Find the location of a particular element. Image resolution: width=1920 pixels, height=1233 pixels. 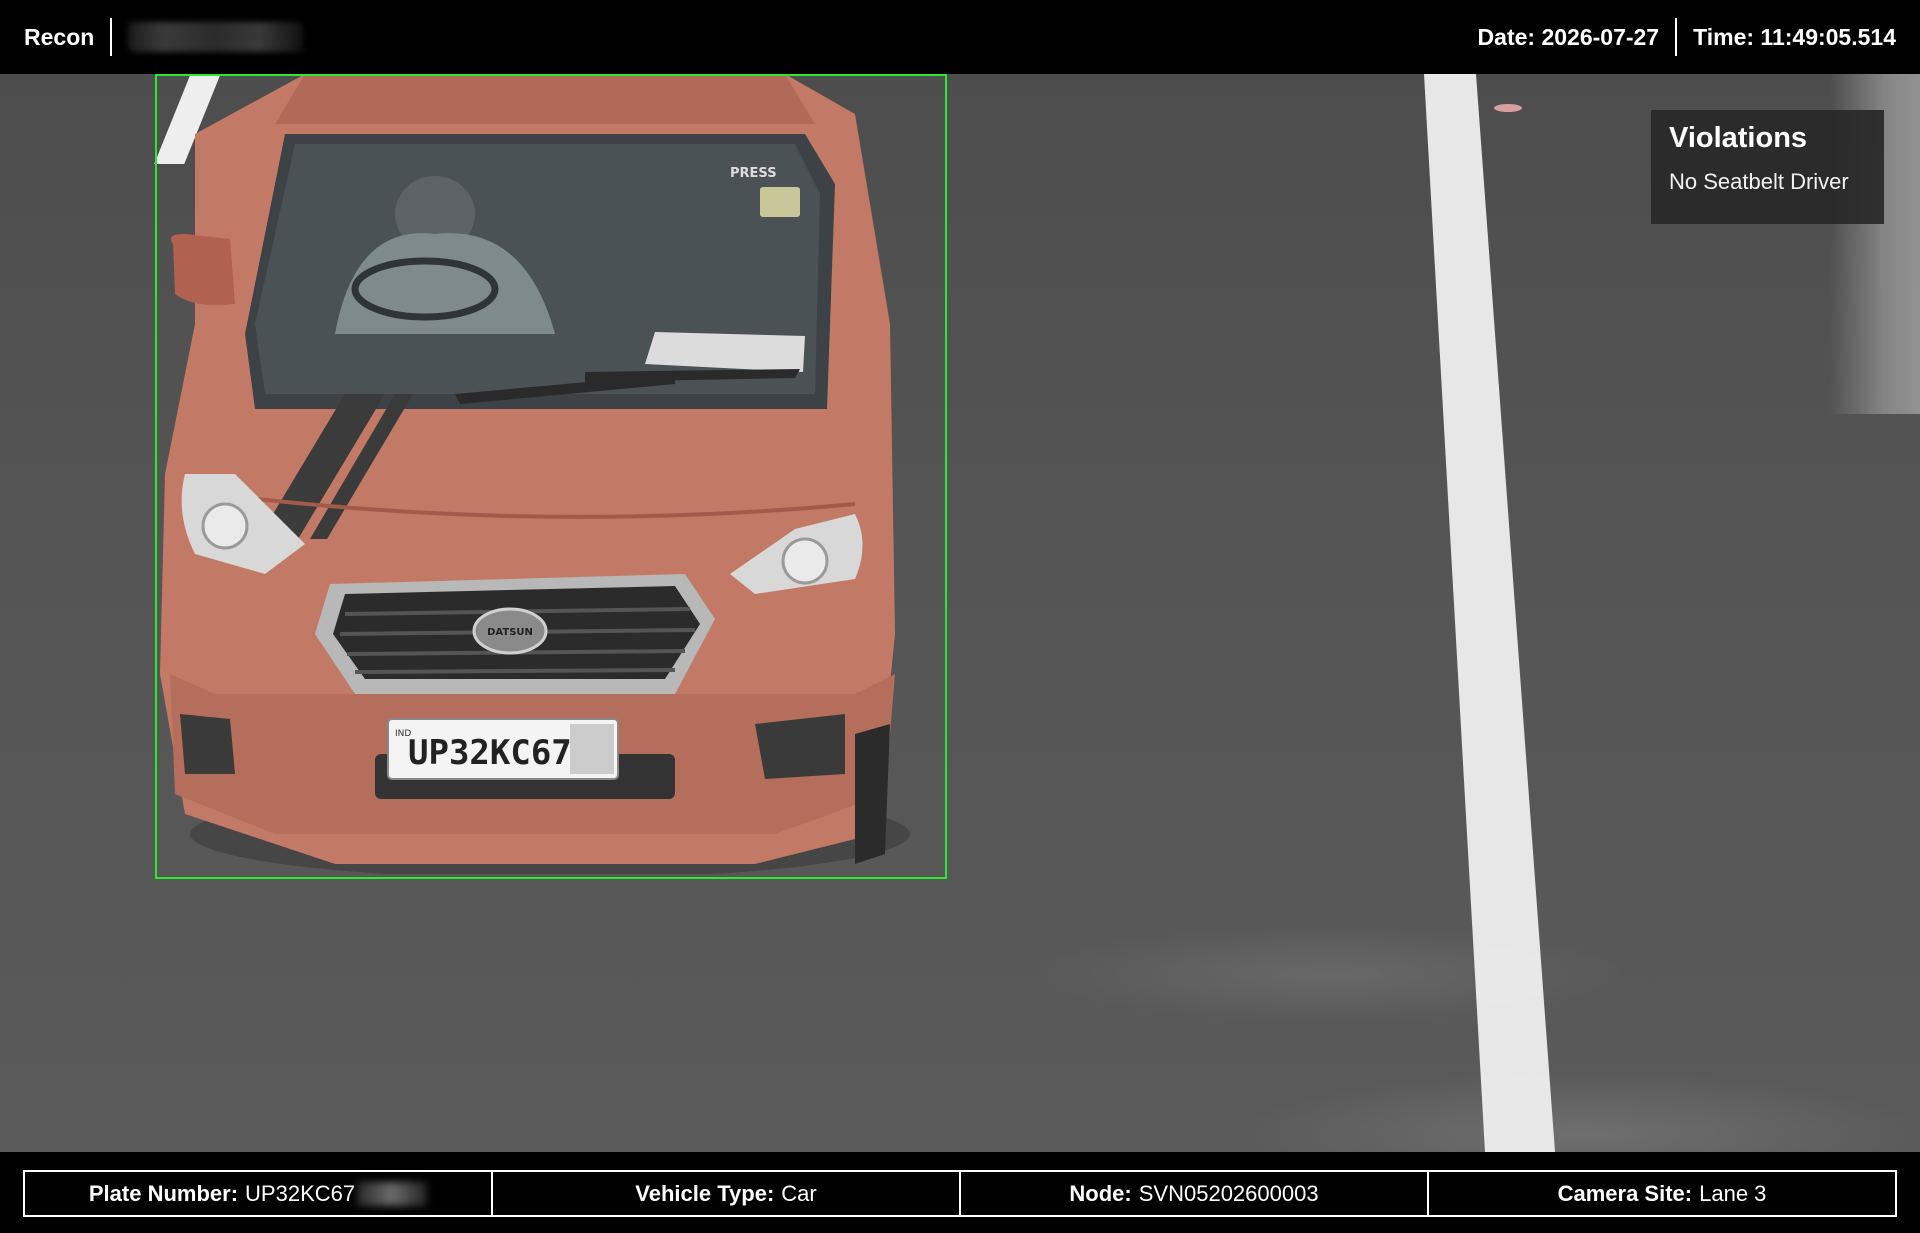

top-bar-right: Date: 2026-07-27 Time: 11:49:05.514 is located at coordinates (1687, 37).